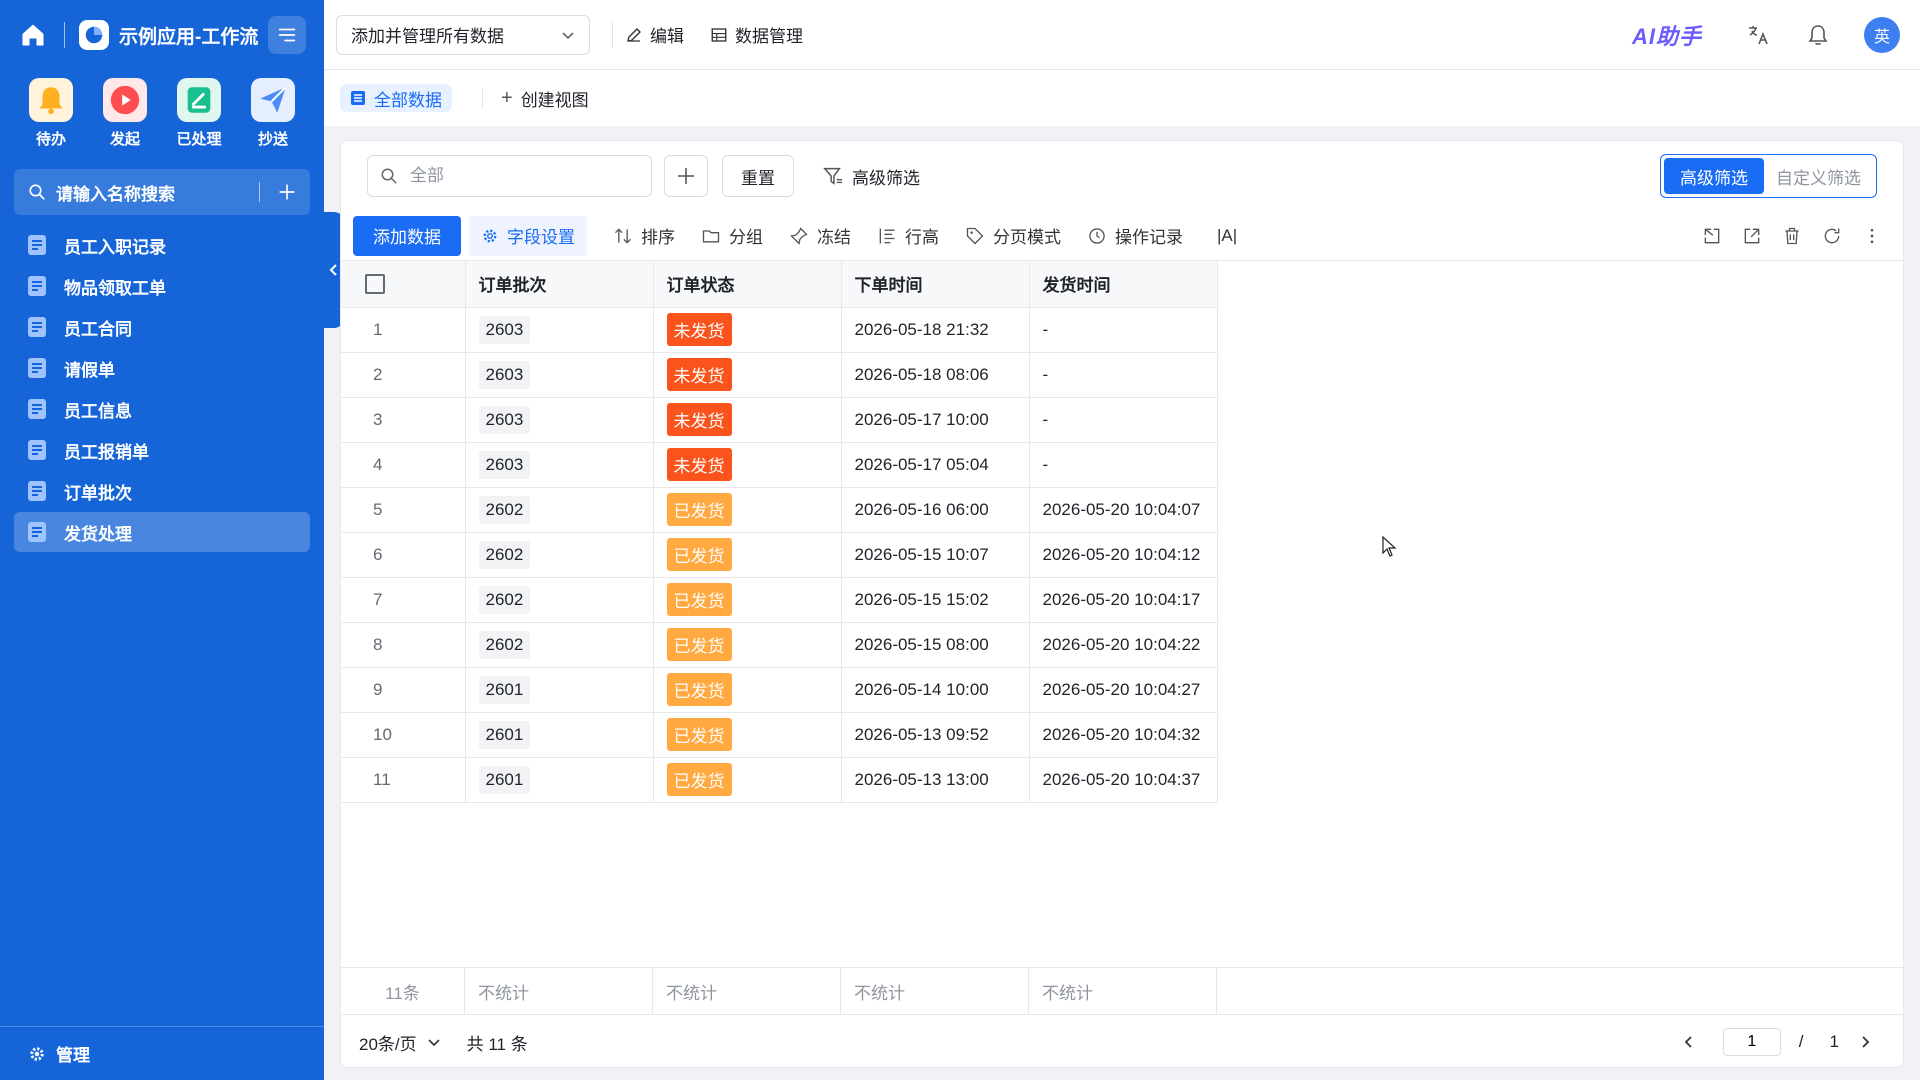 The width and height of the screenshot is (1920, 1080). I want to click on order-time-cell: 2026-05-17 05:04, so click(935, 465).